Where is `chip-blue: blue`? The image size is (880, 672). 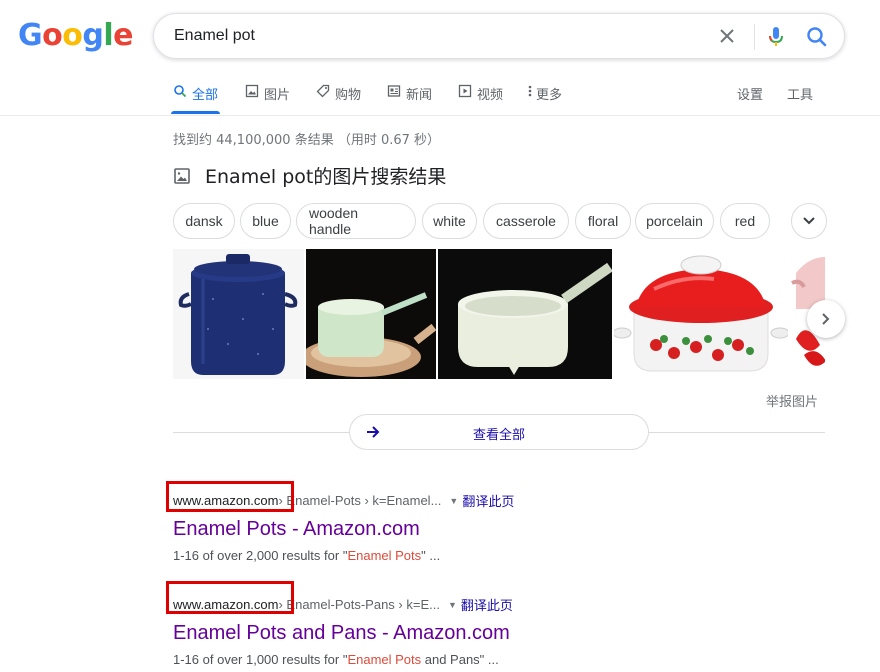
chip-blue: blue is located at coordinates (265, 221).